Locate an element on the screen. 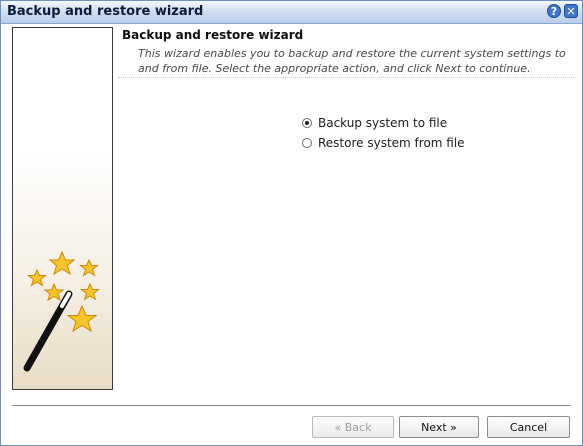 The width and height of the screenshot is (583, 446). restore-radio is located at coordinates (307, 143).